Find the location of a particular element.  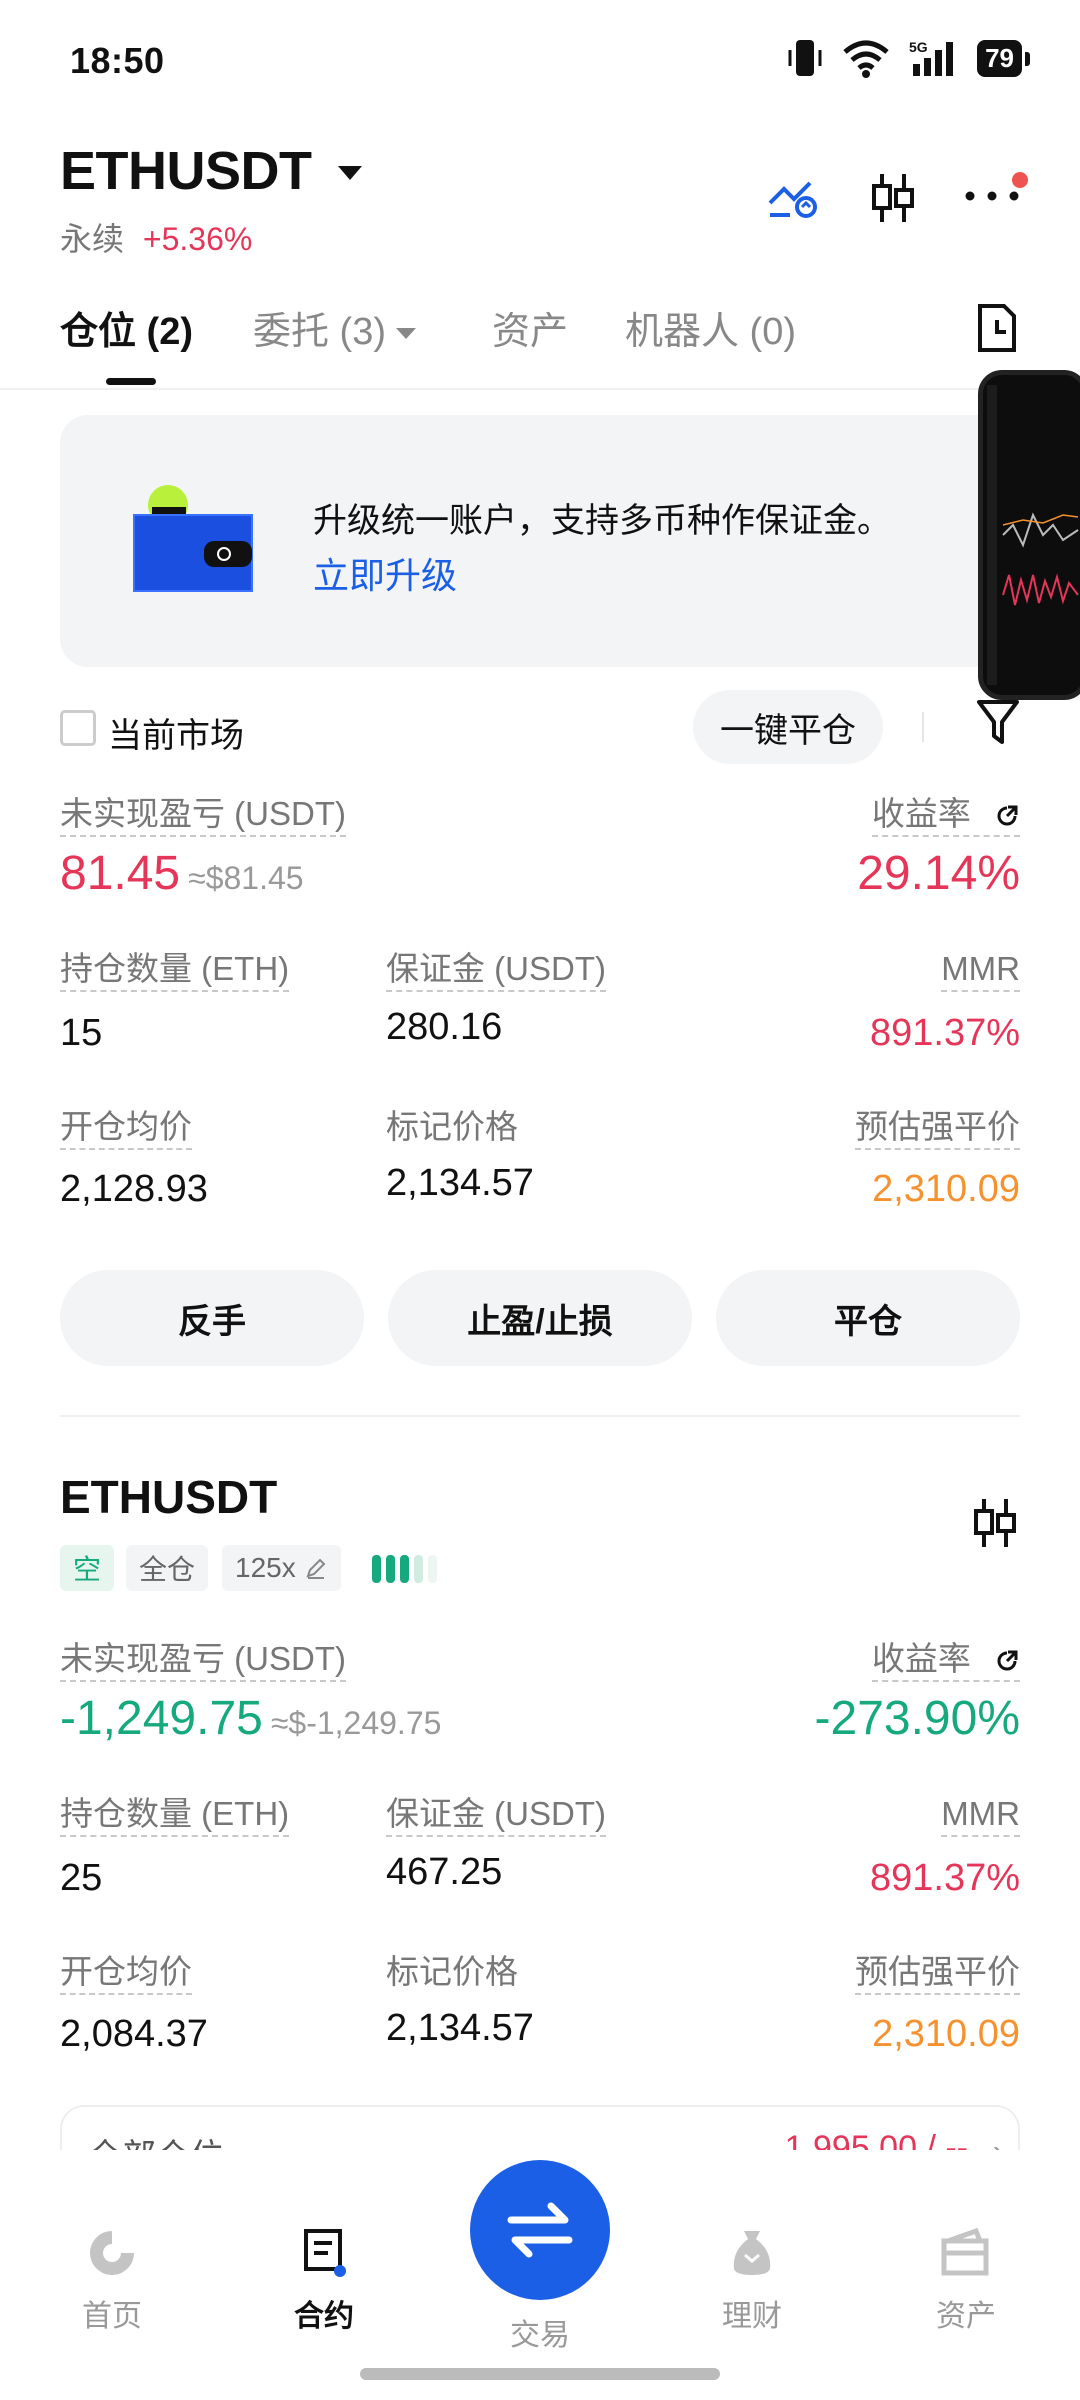

nav-home: 首页 is located at coordinates (112, 2280).